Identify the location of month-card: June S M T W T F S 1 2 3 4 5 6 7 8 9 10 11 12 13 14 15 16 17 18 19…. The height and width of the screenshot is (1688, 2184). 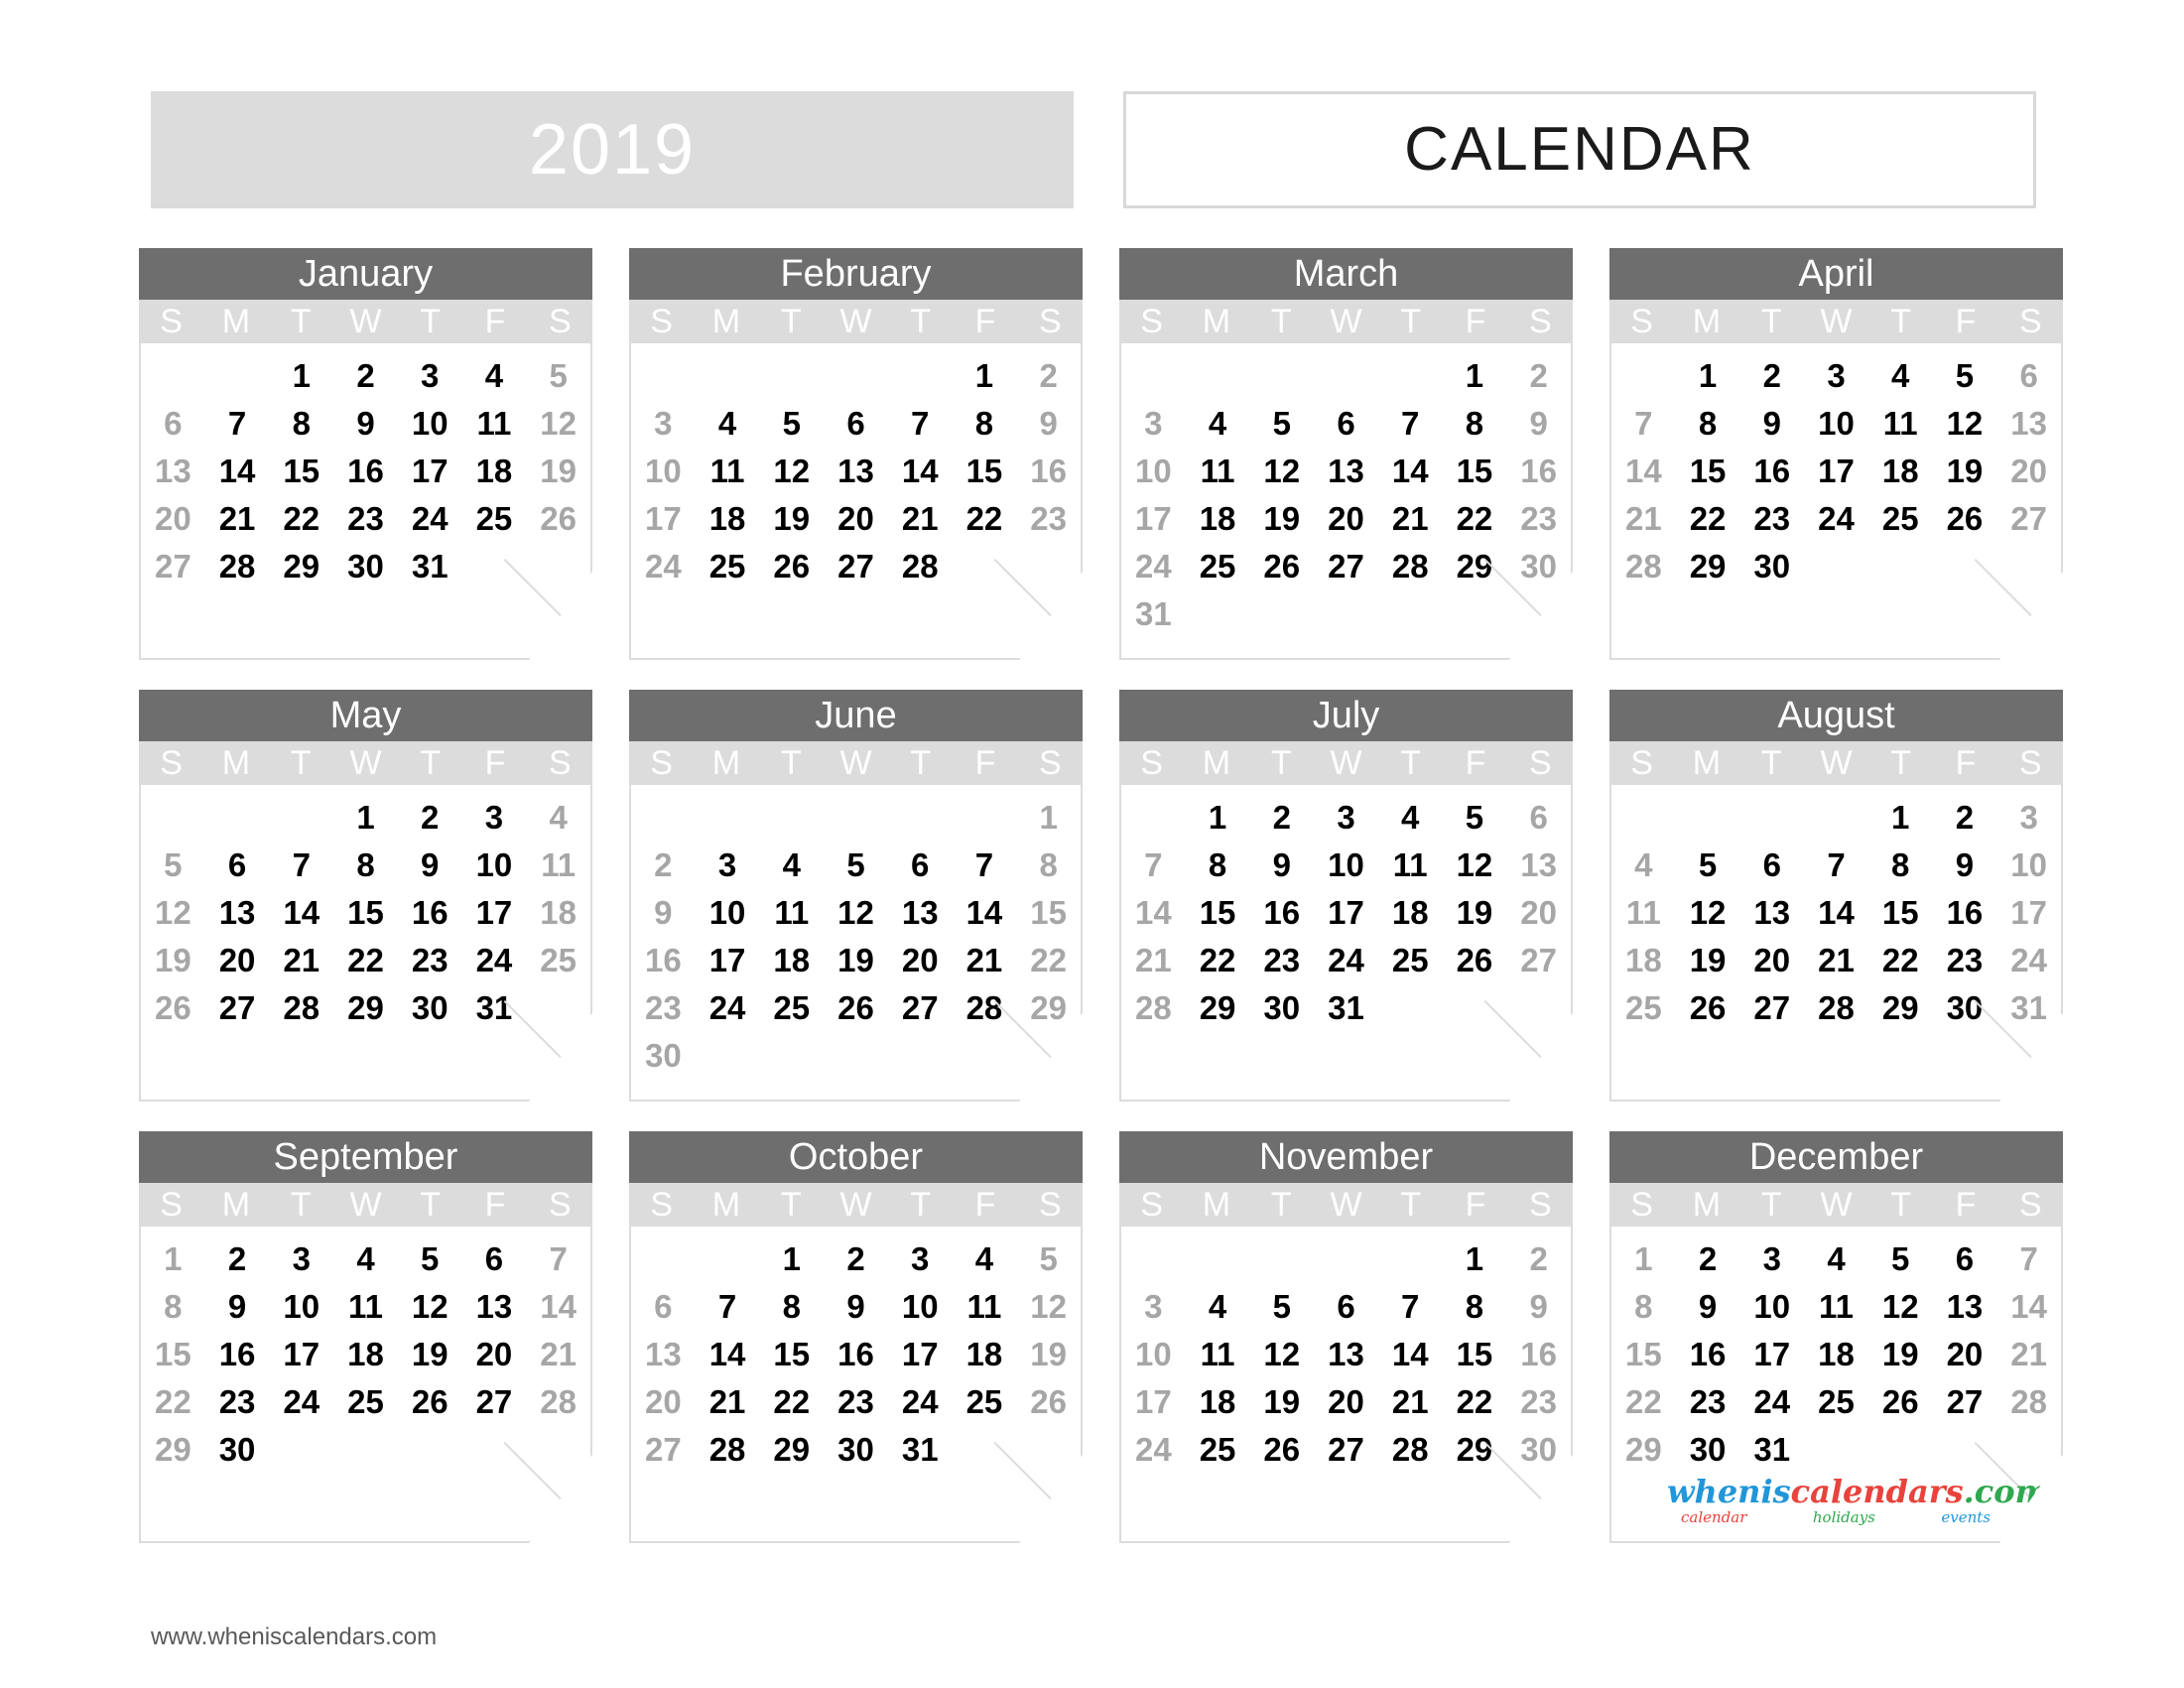
(856, 896).